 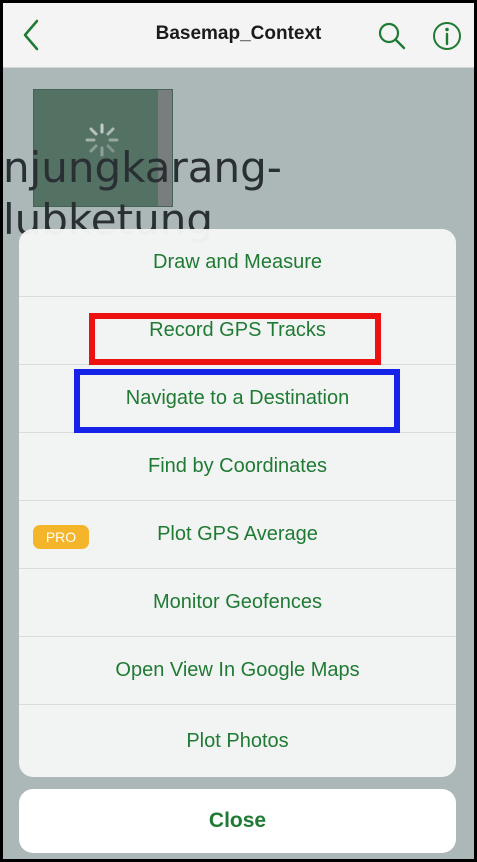 I want to click on menu-item-plot-photos: Plot Photos, so click(x=237, y=741).